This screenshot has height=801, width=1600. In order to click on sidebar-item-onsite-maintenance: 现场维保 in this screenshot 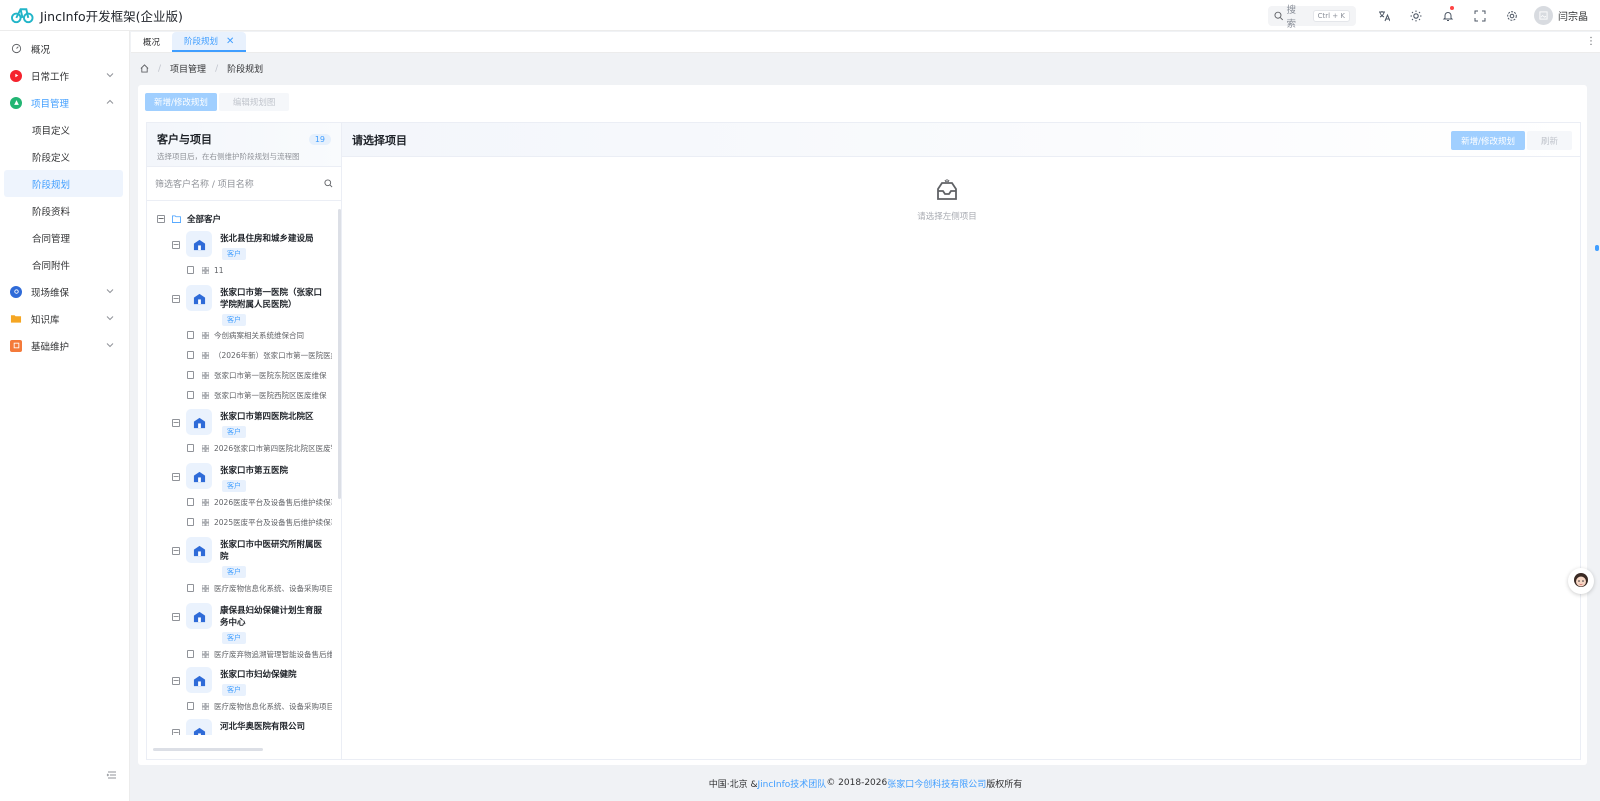, I will do `click(64, 291)`.